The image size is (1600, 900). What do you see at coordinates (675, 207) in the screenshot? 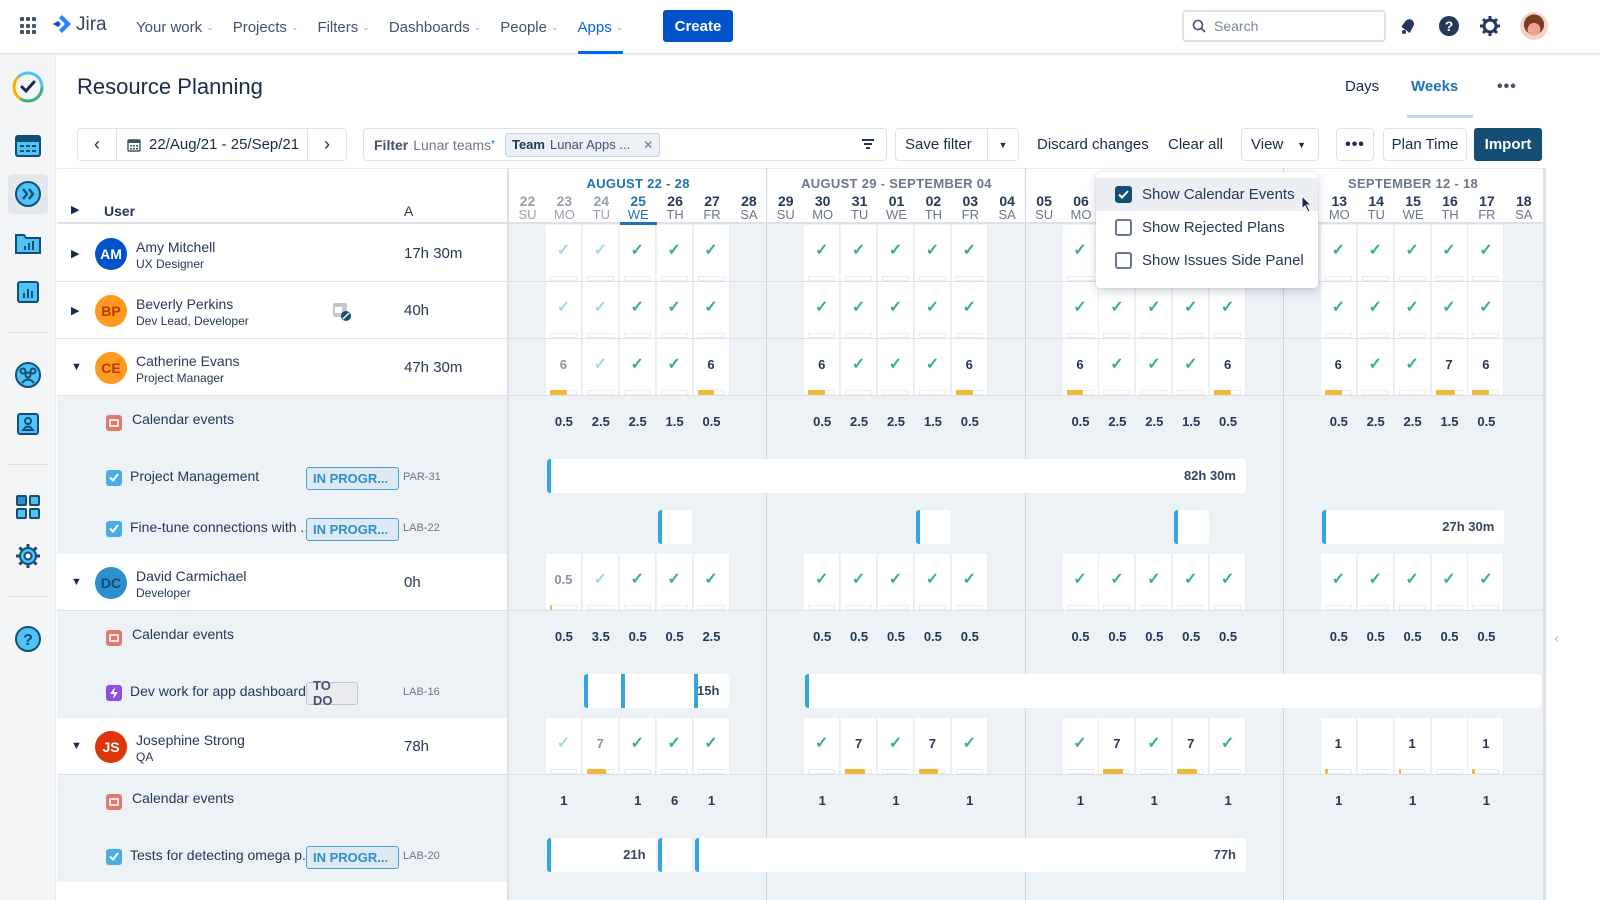
I see `day-header: 26 TH` at bounding box center [675, 207].